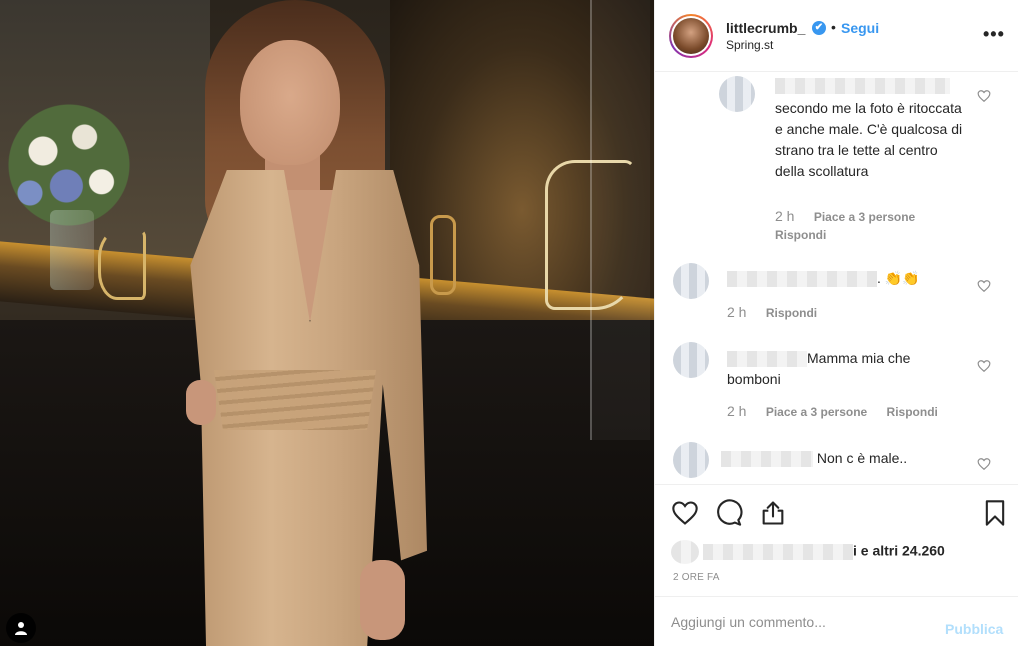 Image resolution: width=1018 pixels, height=646 pixels. What do you see at coordinates (382, 600) in the screenshot?
I see `photo-person-hand-right` at bounding box center [382, 600].